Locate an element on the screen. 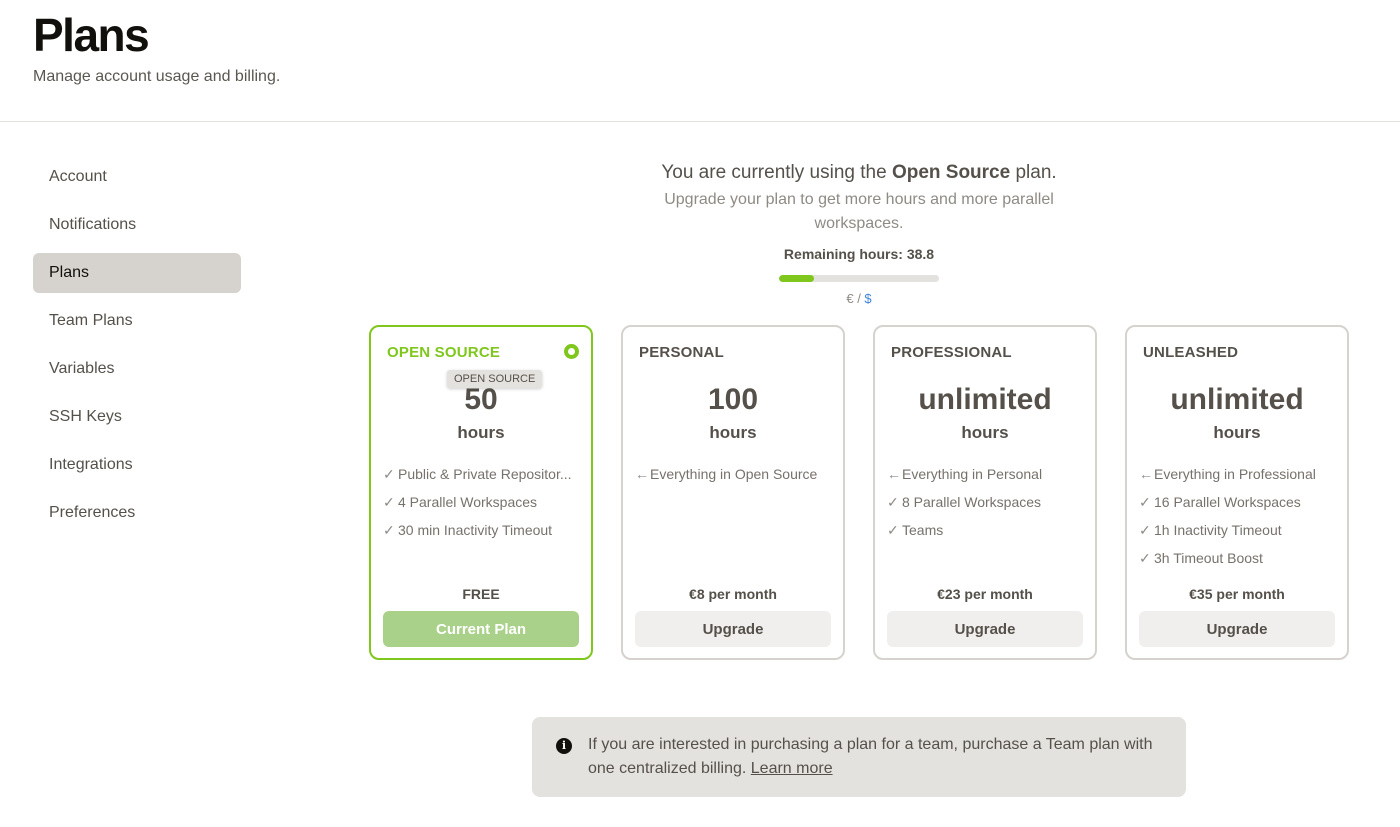 This screenshot has height=827, width=1400. plan-feature: ✓ 16 Parallel Workspaces is located at coordinates (1238, 506).